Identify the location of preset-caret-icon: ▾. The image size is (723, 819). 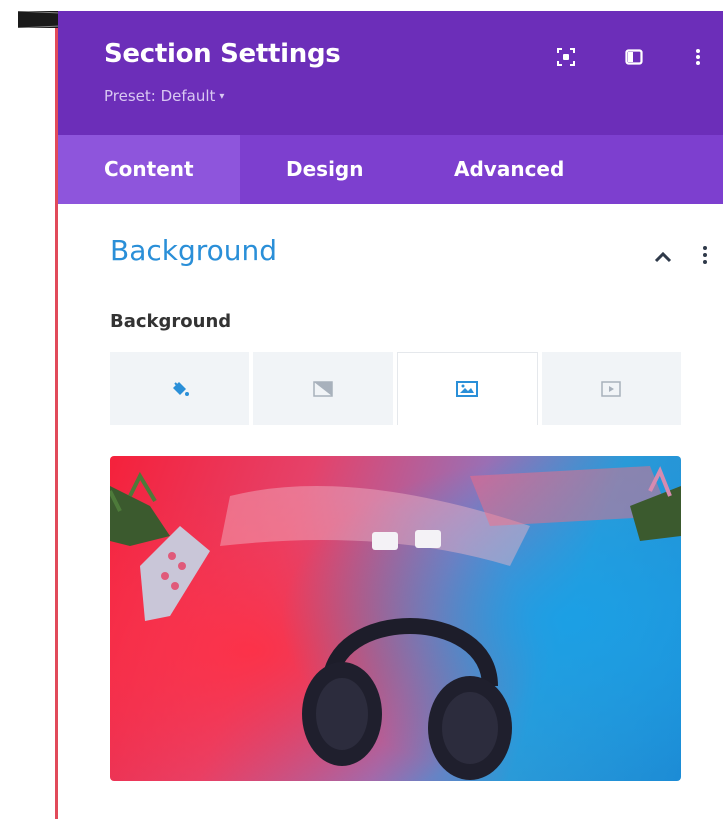
(222, 96).